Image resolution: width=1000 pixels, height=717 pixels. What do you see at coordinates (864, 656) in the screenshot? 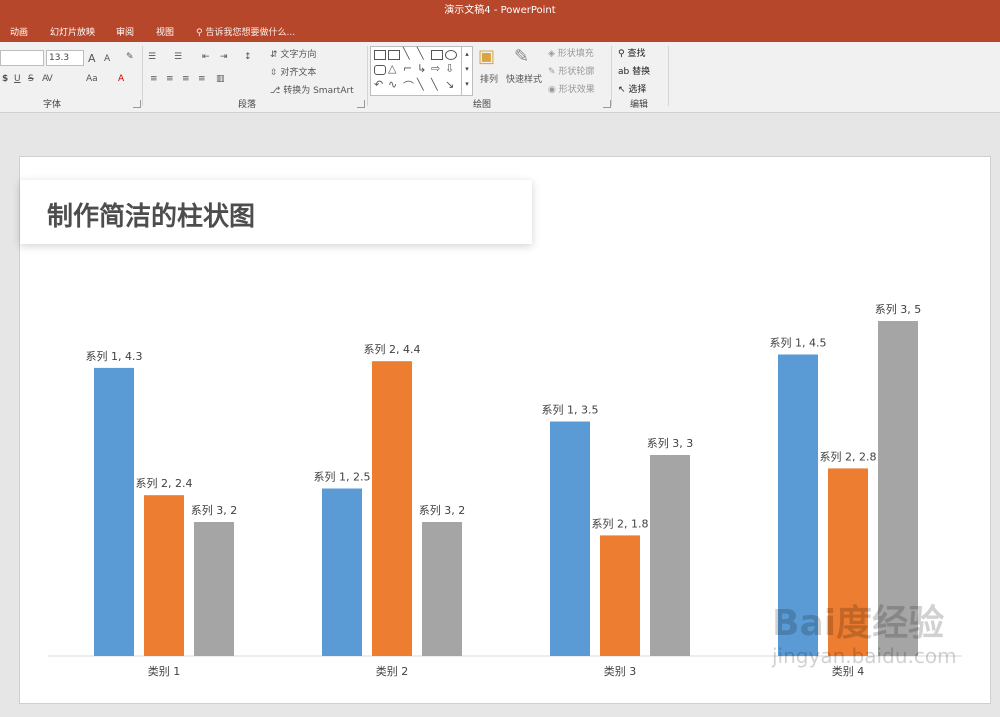
I see `watermark-url: jingyan.baidu.com` at bounding box center [864, 656].